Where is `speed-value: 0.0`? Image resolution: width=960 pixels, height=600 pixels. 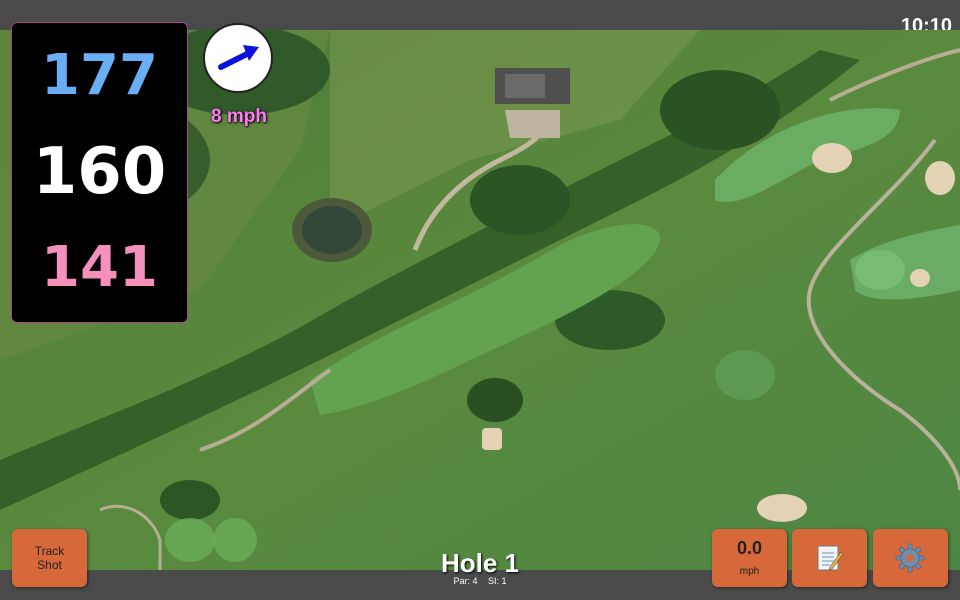
speed-value: 0.0 is located at coordinates (749, 548).